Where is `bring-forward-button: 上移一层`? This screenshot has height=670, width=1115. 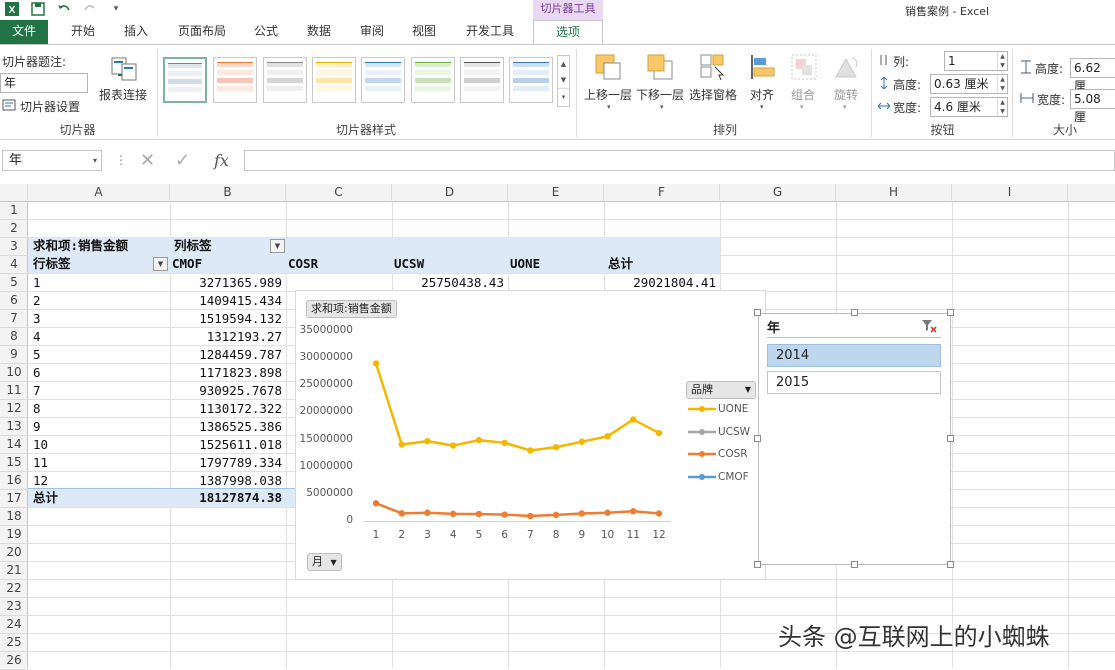
bring-forward-button: 上移一层 is located at coordinates (608, 94).